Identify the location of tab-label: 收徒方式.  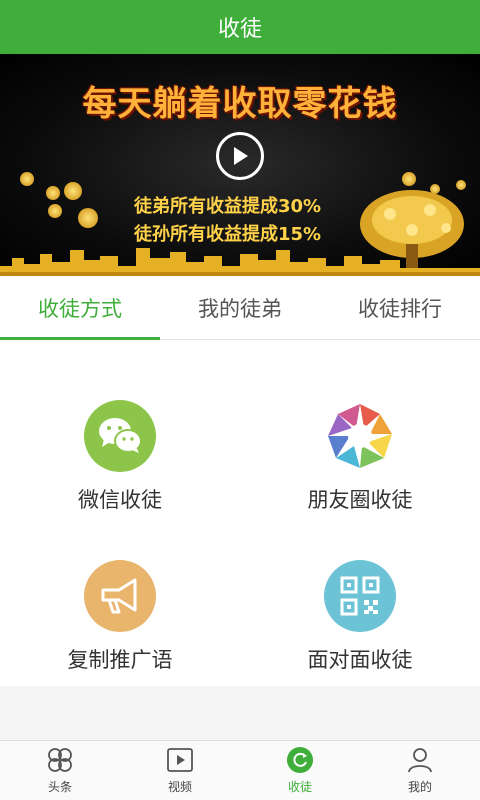
(80, 308).